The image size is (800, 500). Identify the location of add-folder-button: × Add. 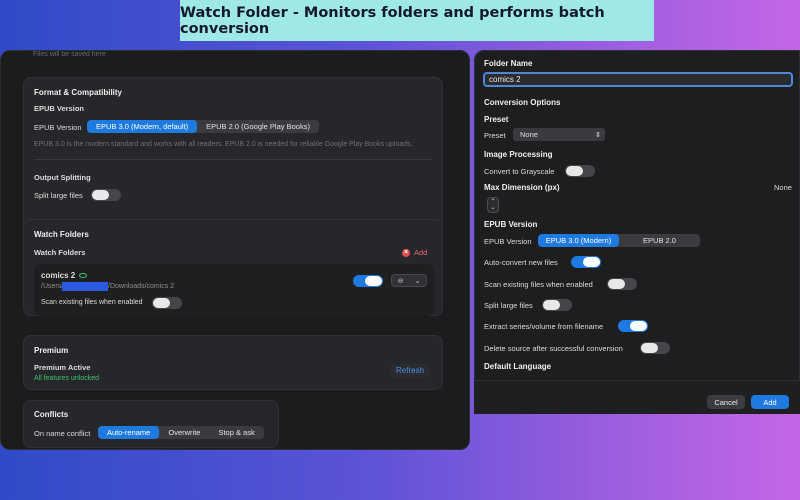
(414, 252).